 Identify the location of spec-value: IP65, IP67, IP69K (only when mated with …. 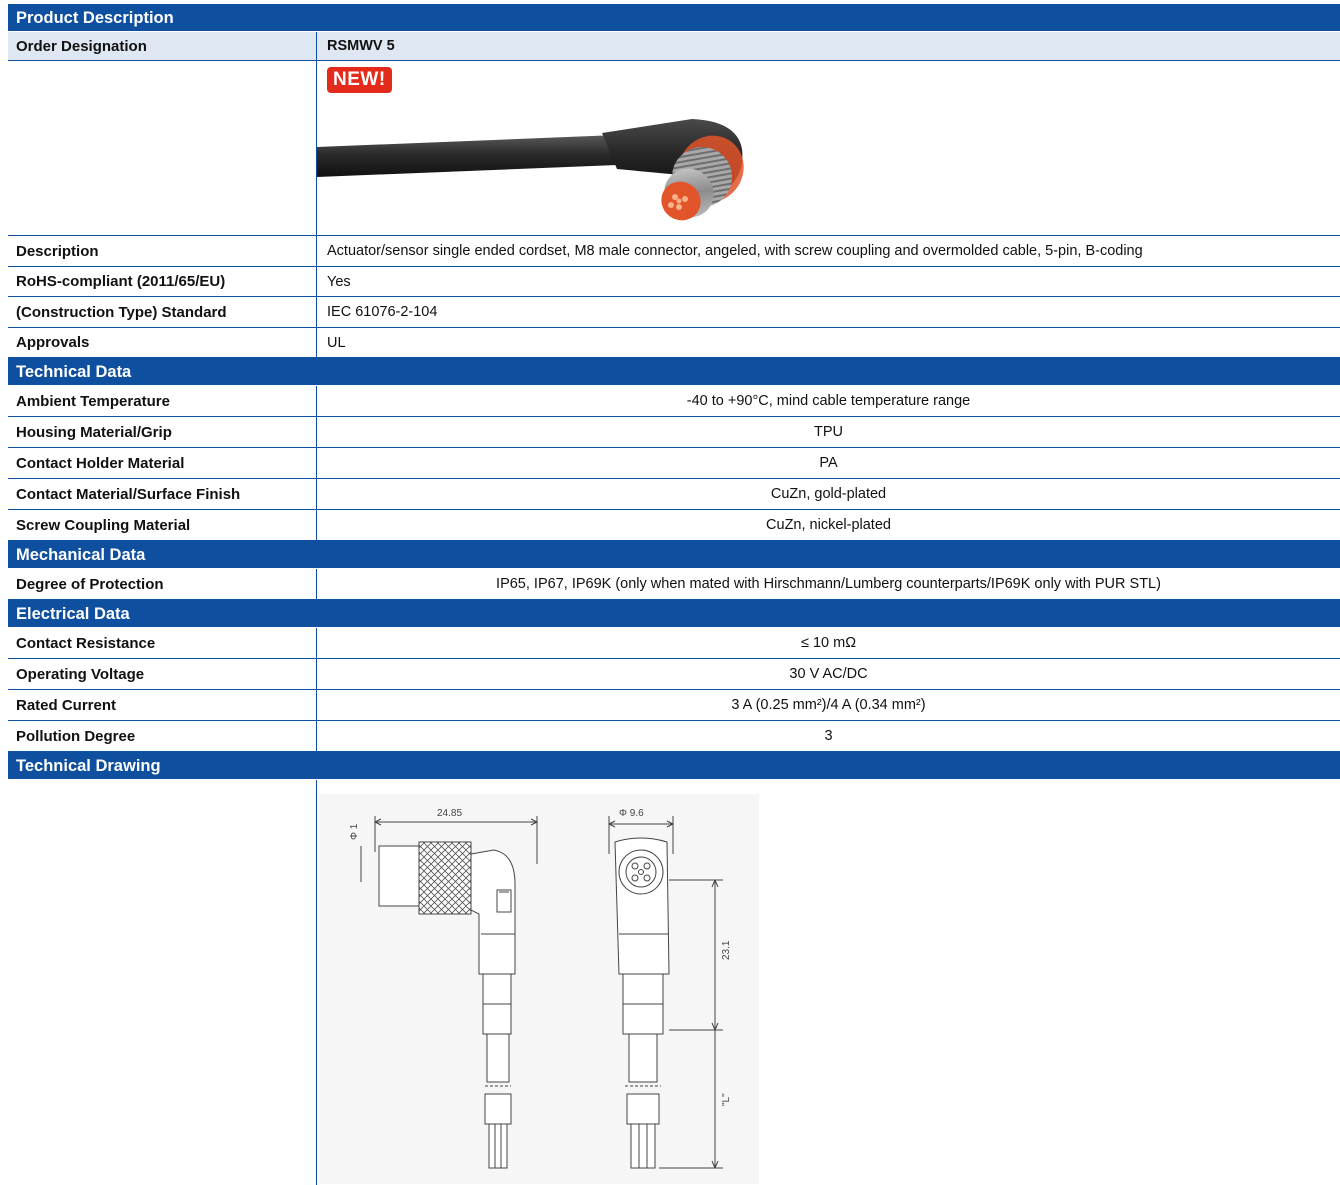
(828, 584).